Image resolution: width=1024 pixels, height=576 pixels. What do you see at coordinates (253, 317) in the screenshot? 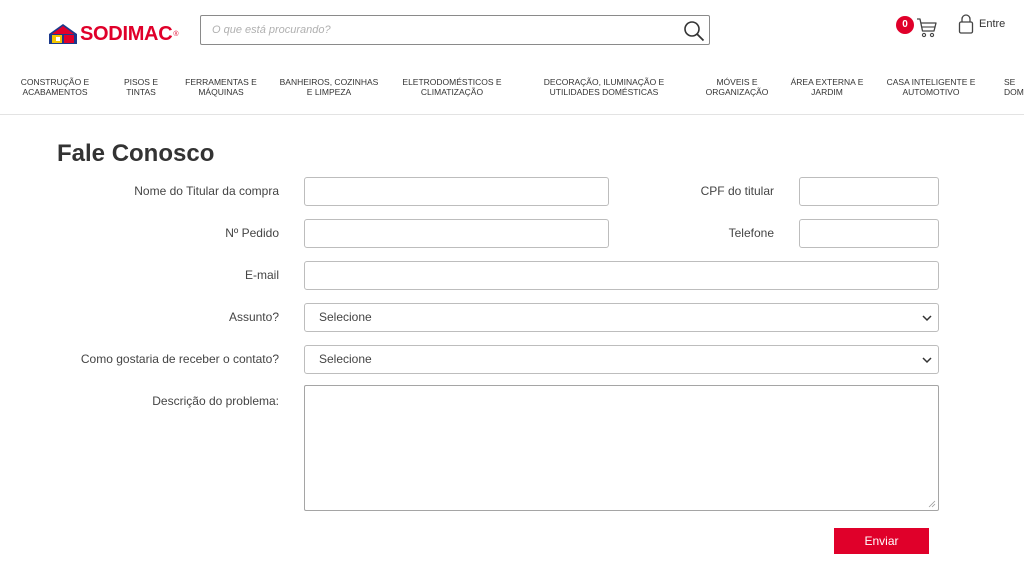
I see `subject-label: Assunto?` at bounding box center [253, 317].